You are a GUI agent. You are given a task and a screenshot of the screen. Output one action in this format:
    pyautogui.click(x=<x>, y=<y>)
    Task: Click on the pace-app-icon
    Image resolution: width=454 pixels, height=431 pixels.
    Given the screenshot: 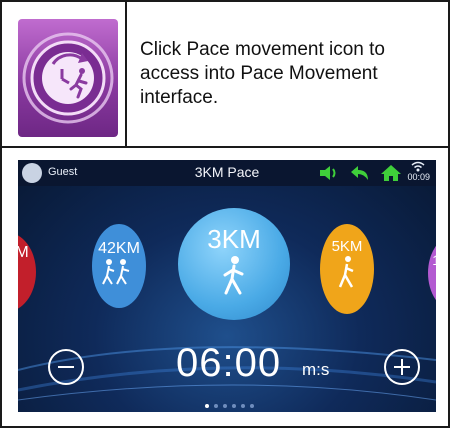 What is the action you would take?
    pyautogui.click(x=68, y=78)
    